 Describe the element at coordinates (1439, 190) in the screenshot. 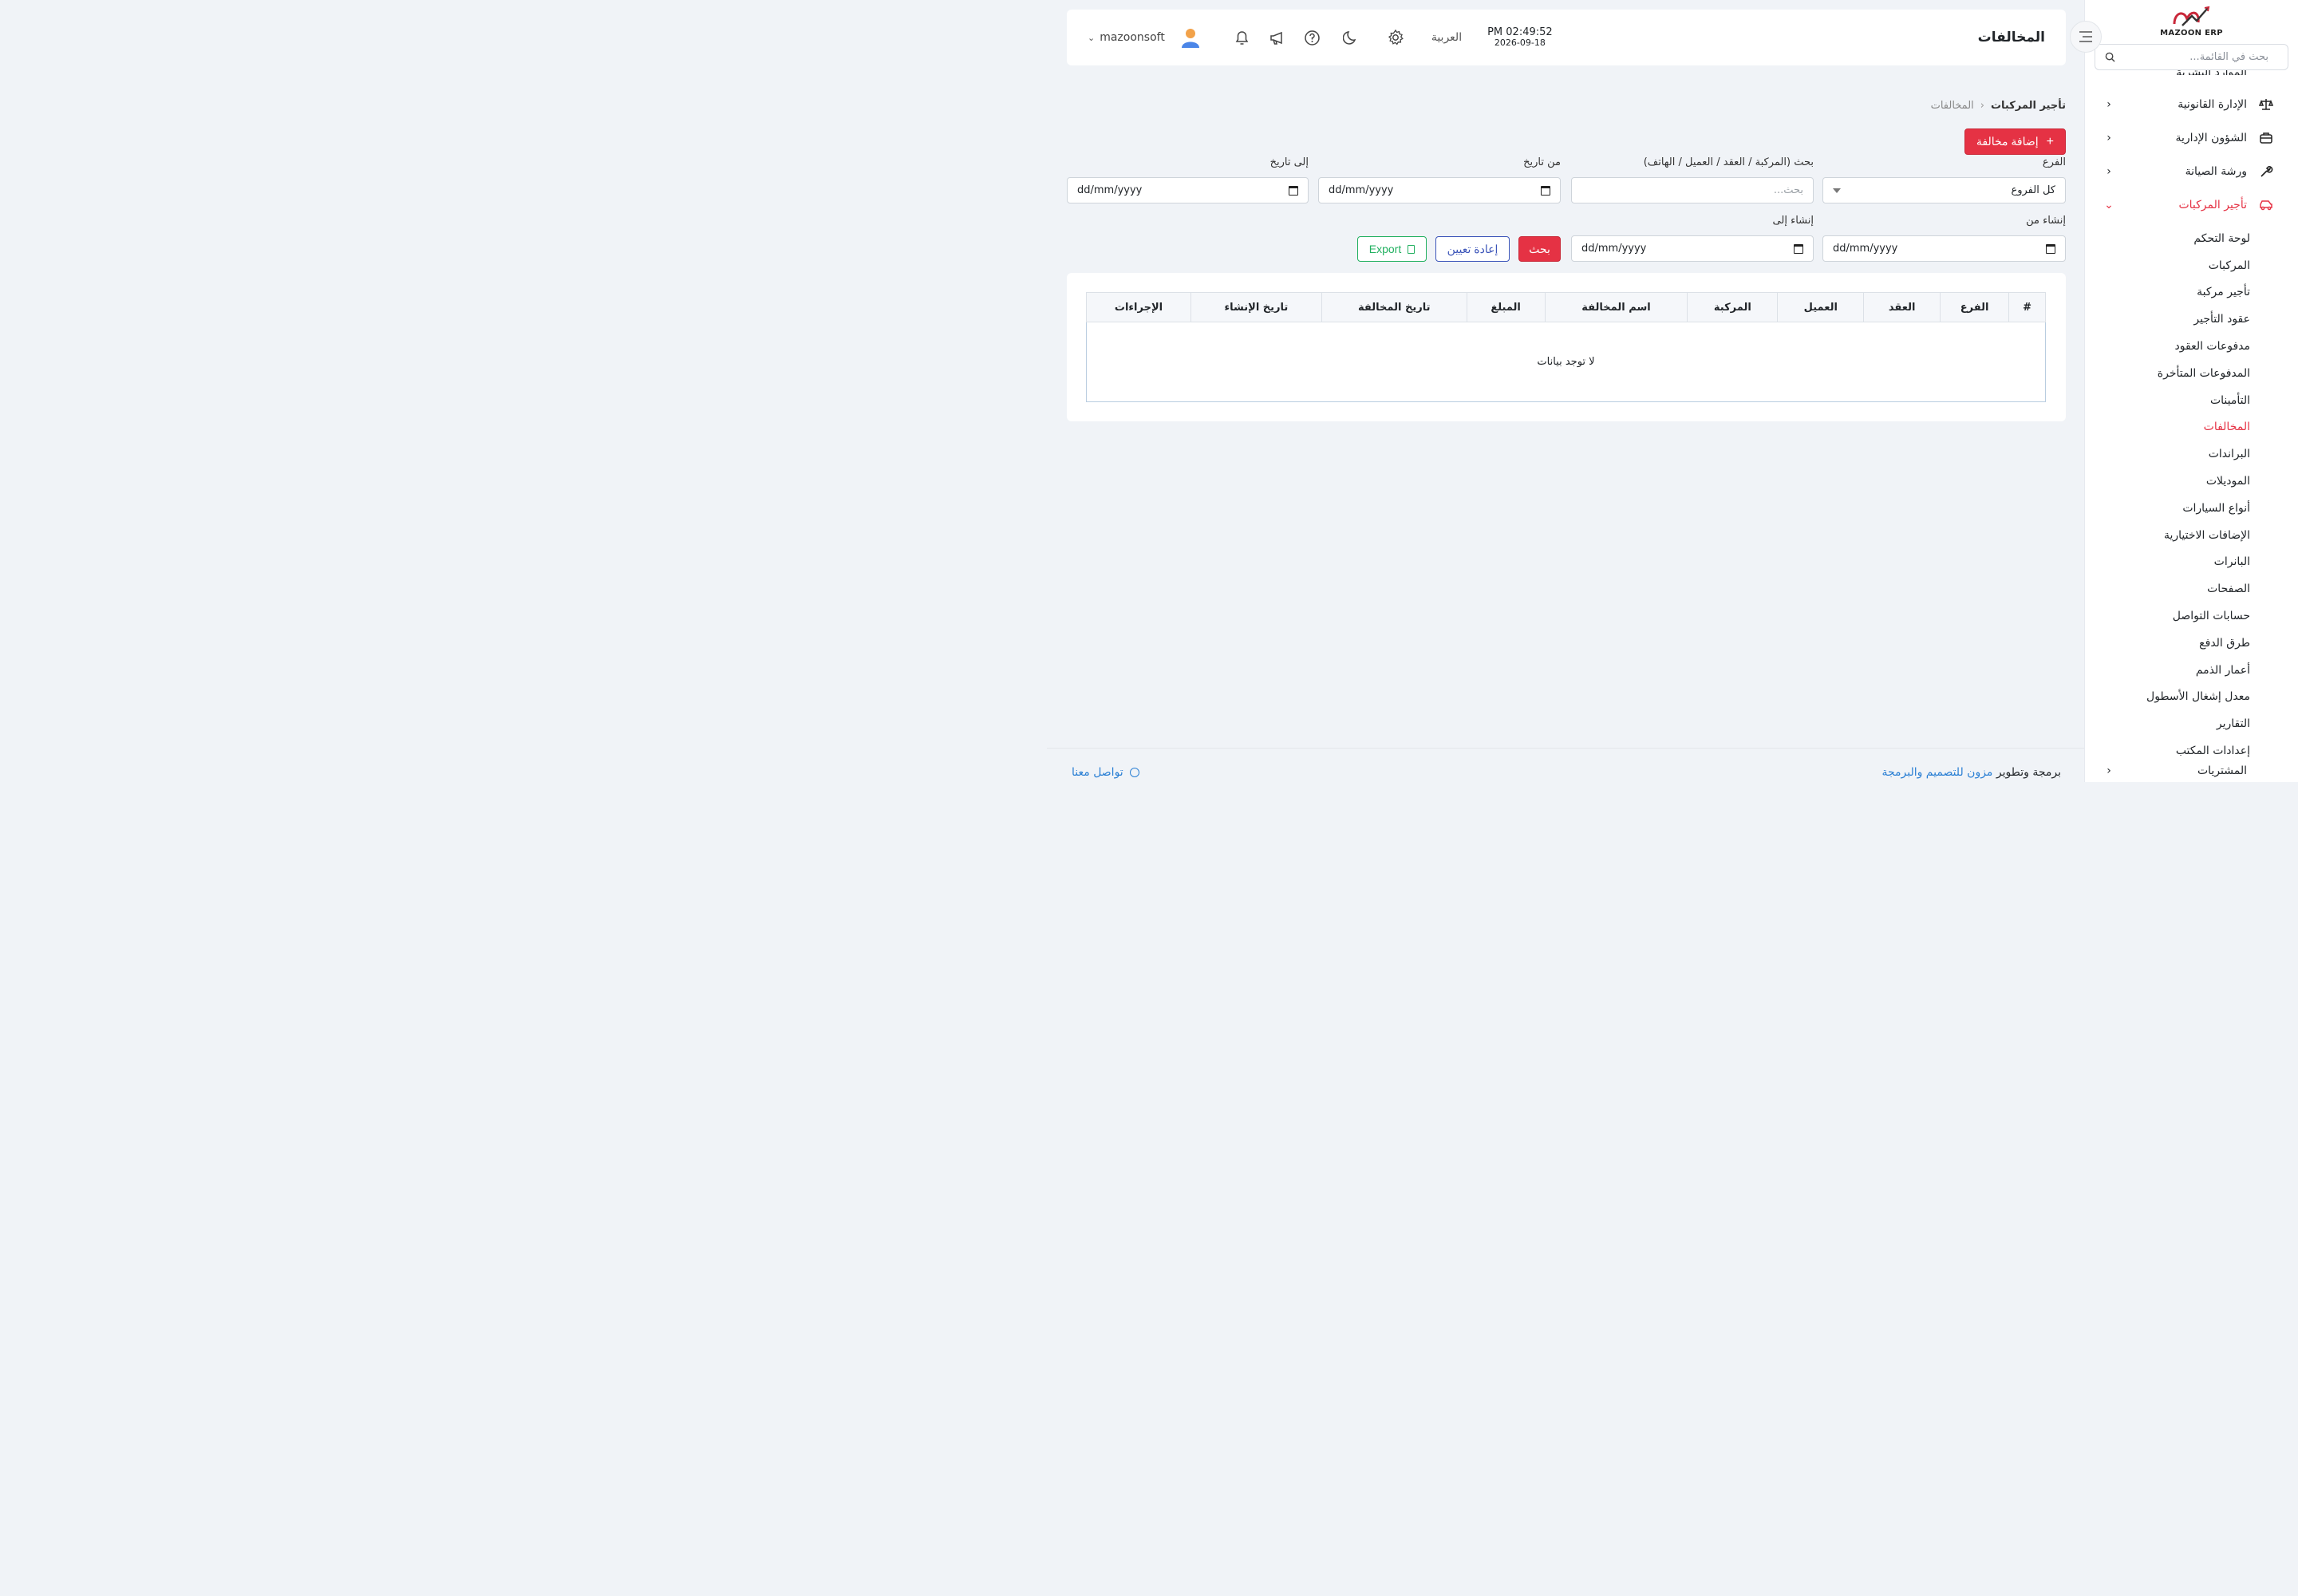

I see `from-date-input: dd/mm/yyyy` at that location.